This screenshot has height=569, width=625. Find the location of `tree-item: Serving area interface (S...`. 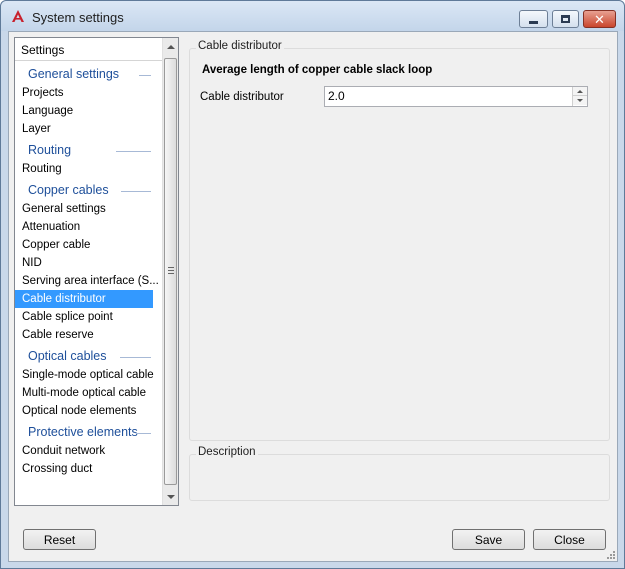

tree-item: Serving area interface (S... is located at coordinates (88, 281).